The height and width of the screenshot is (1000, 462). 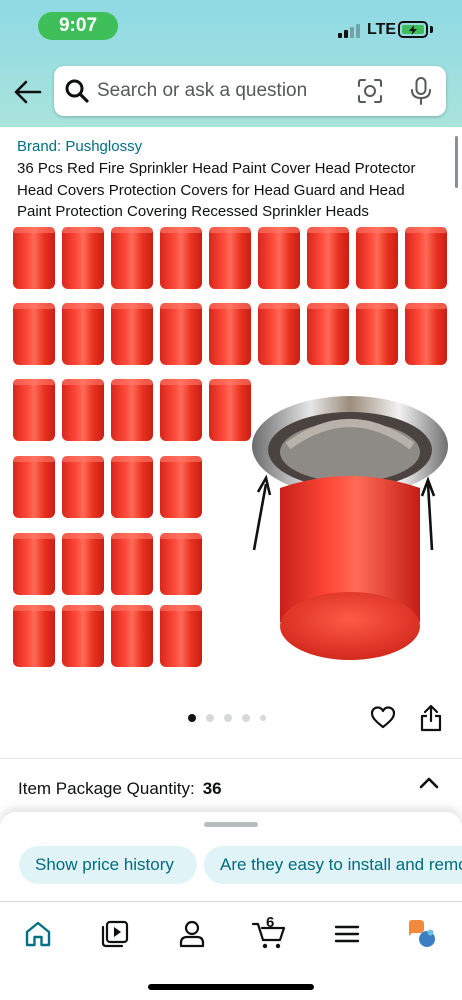 I want to click on cart-button: 6, so click(x=269, y=932).